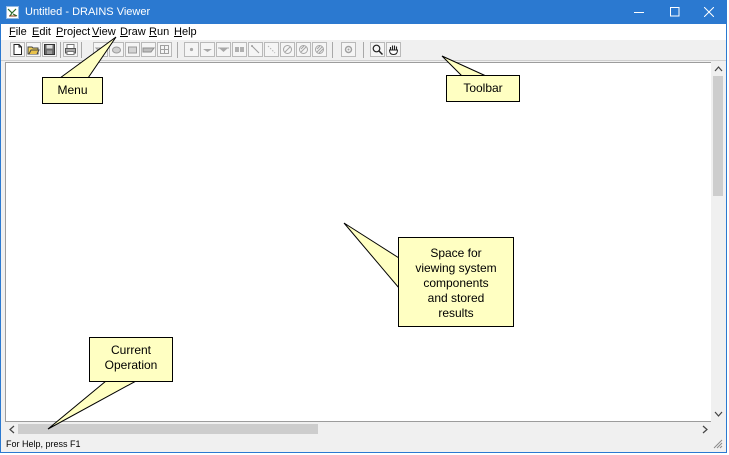  What do you see at coordinates (159, 32) in the screenshot?
I see `menu-run: Run` at bounding box center [159, 32].